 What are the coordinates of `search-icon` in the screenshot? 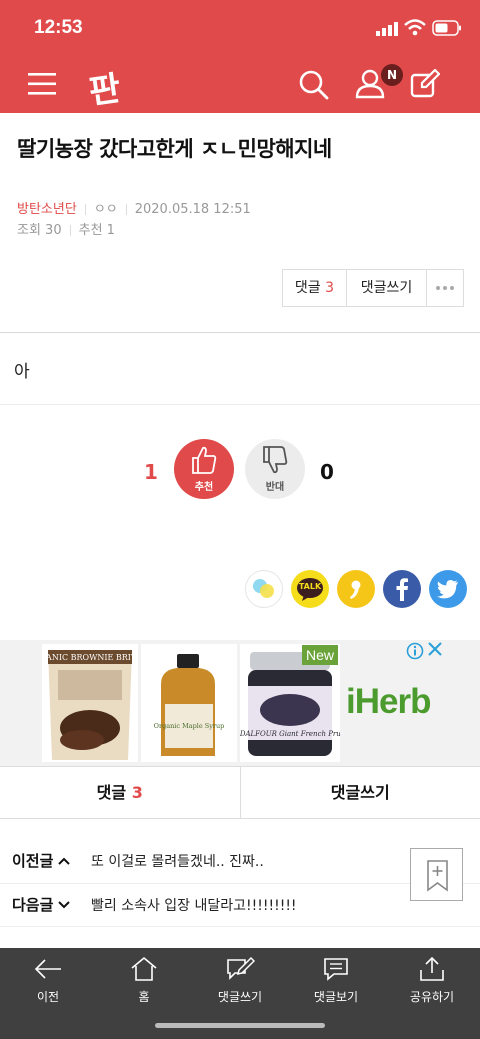 It's located at (313, 84).